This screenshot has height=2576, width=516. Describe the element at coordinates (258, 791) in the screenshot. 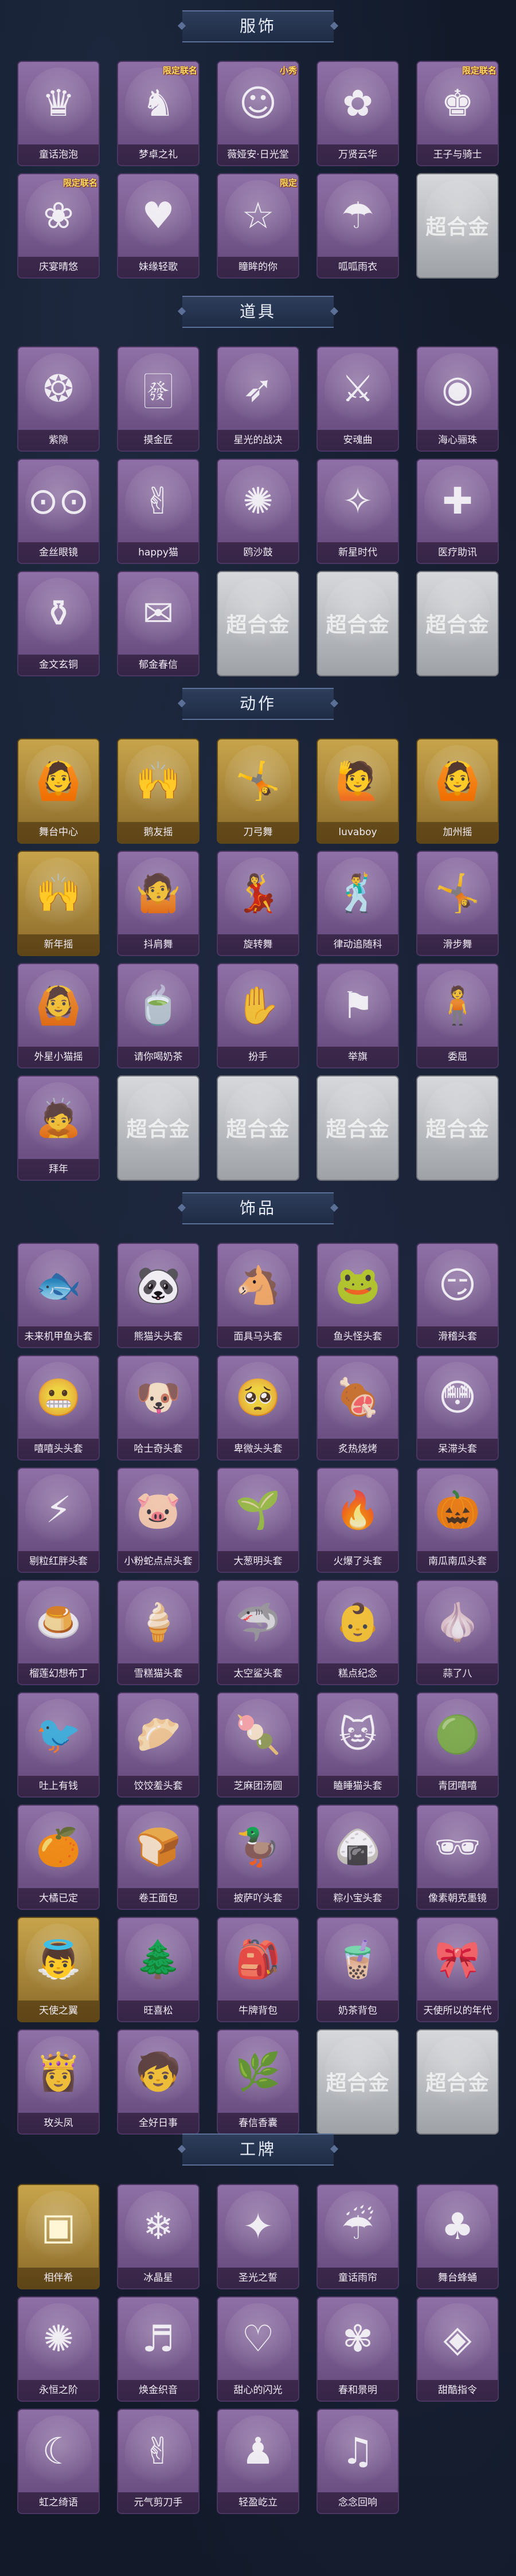

I see `item-card: 🤸 刀弓舞` at that location.